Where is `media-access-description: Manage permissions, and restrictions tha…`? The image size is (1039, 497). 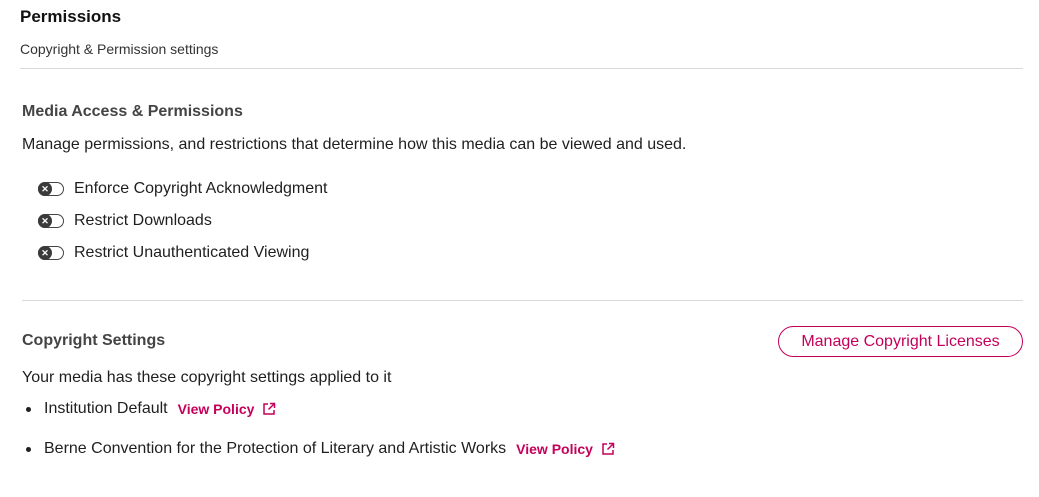 media-access-description: Manage permissions, and restrictions tha… is located at coordinates (354, 144).